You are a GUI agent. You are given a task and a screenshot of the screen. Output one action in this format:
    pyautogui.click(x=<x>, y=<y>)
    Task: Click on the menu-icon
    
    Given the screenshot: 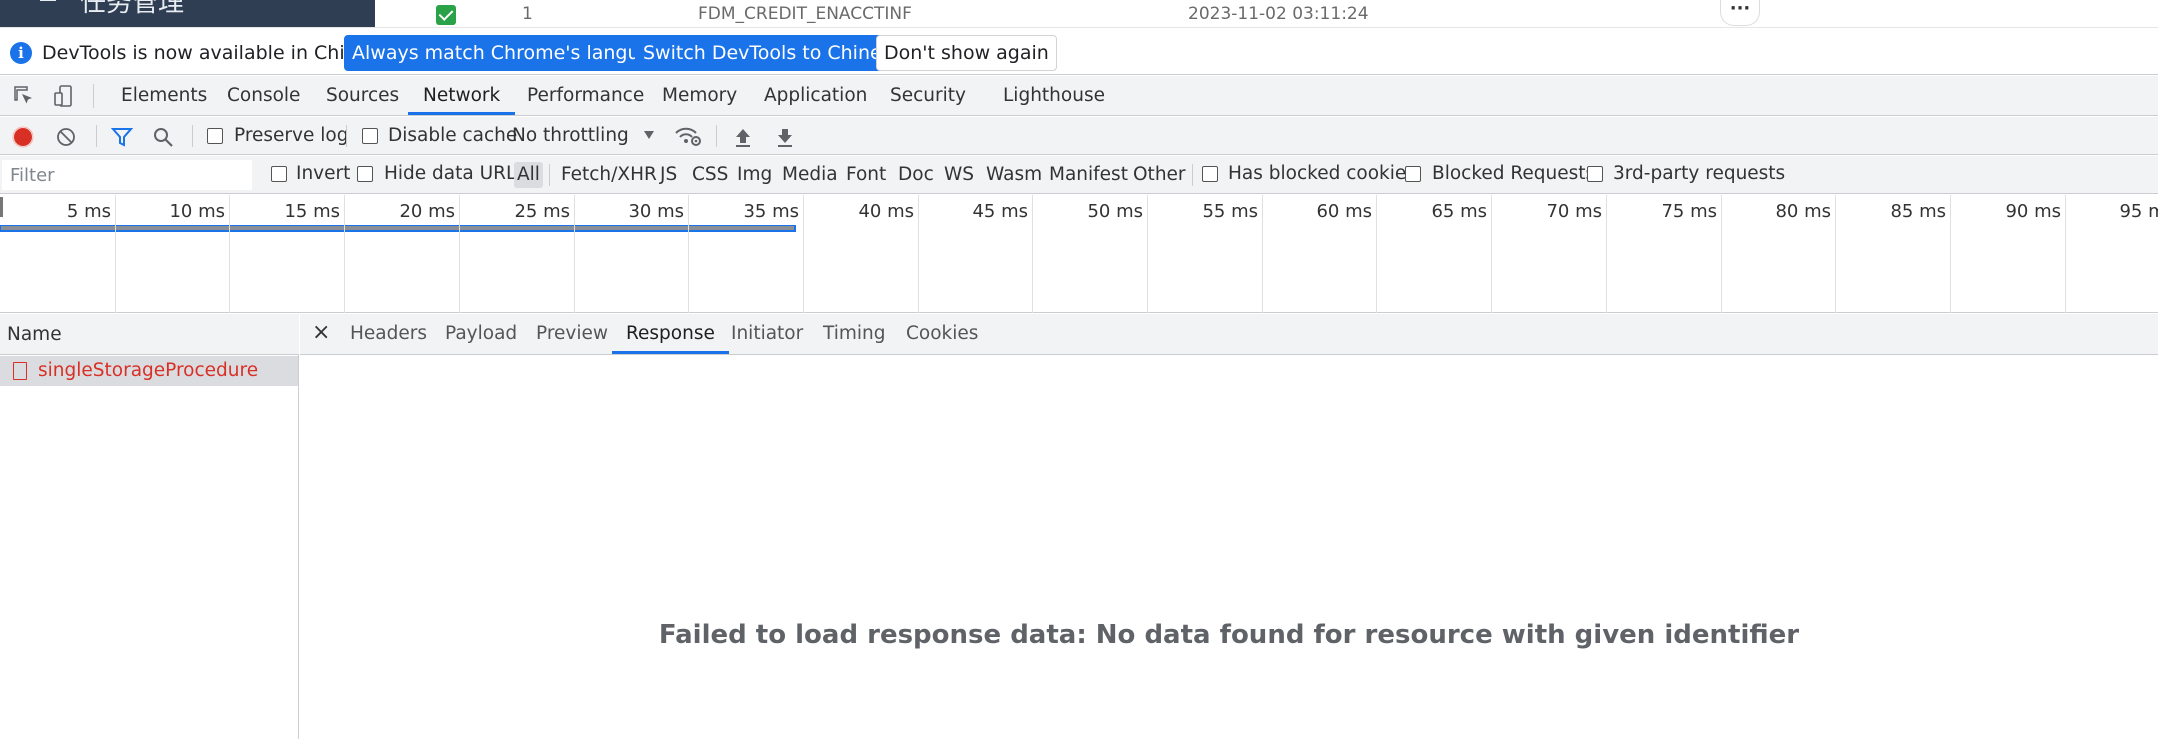 What is the action you would take?
    pyautogui.click(x=48, y=0)
    